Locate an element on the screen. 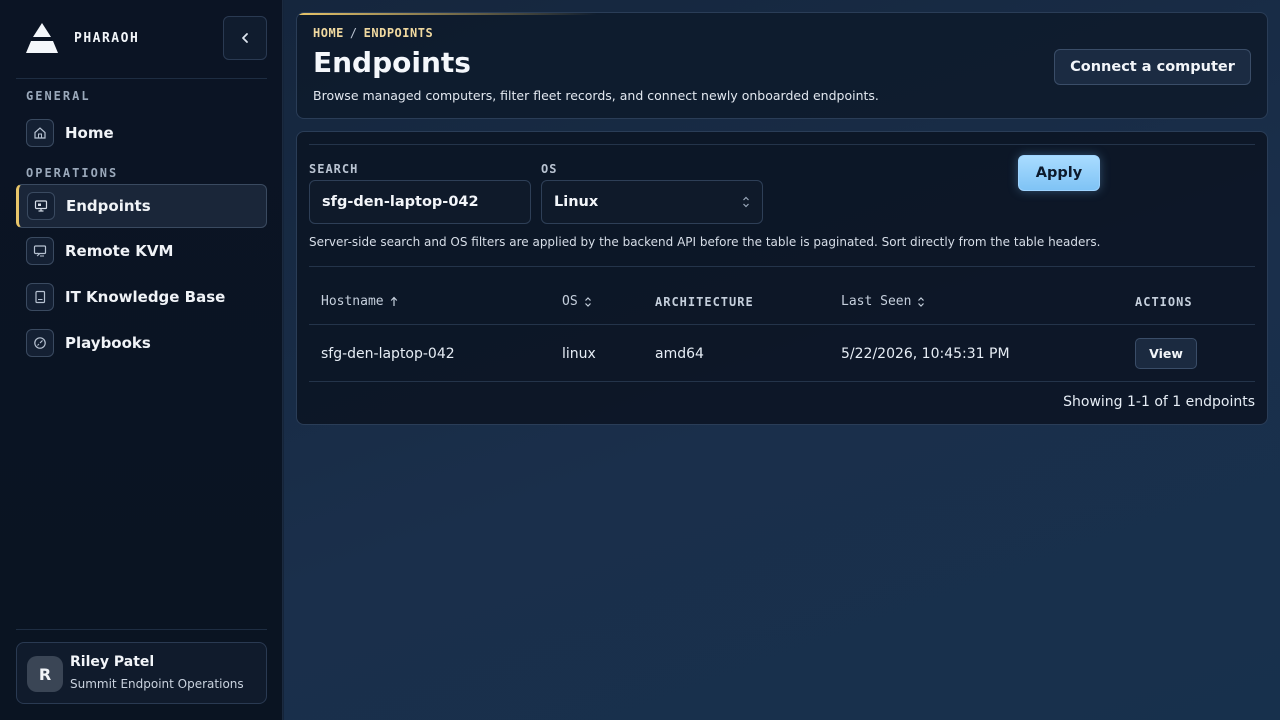  column-header-os: OS is located at coordinates (577, 301).